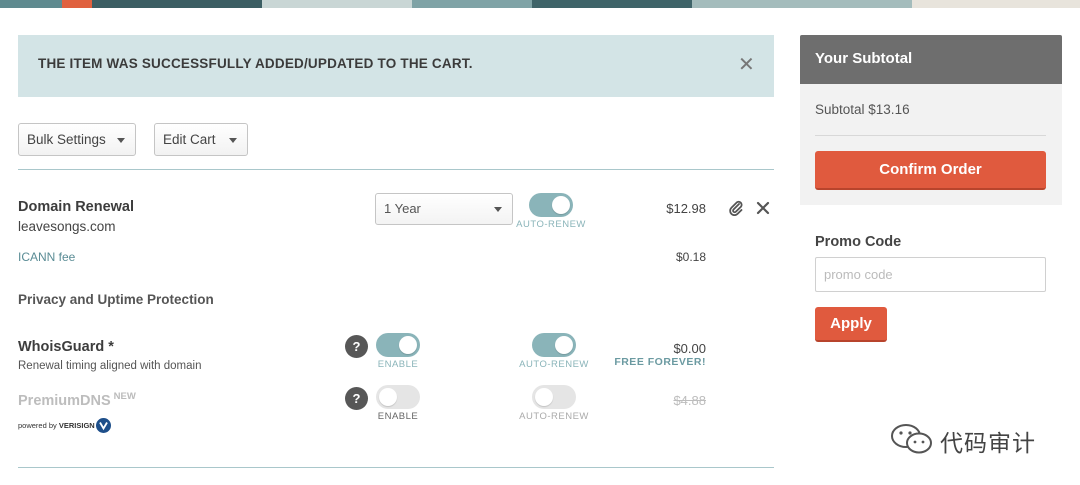 This screenshot has height=485, width=1080. Describe the element at coordinates (103, 425) in the screenshot. I see `verisign-logo-icon` at that location.